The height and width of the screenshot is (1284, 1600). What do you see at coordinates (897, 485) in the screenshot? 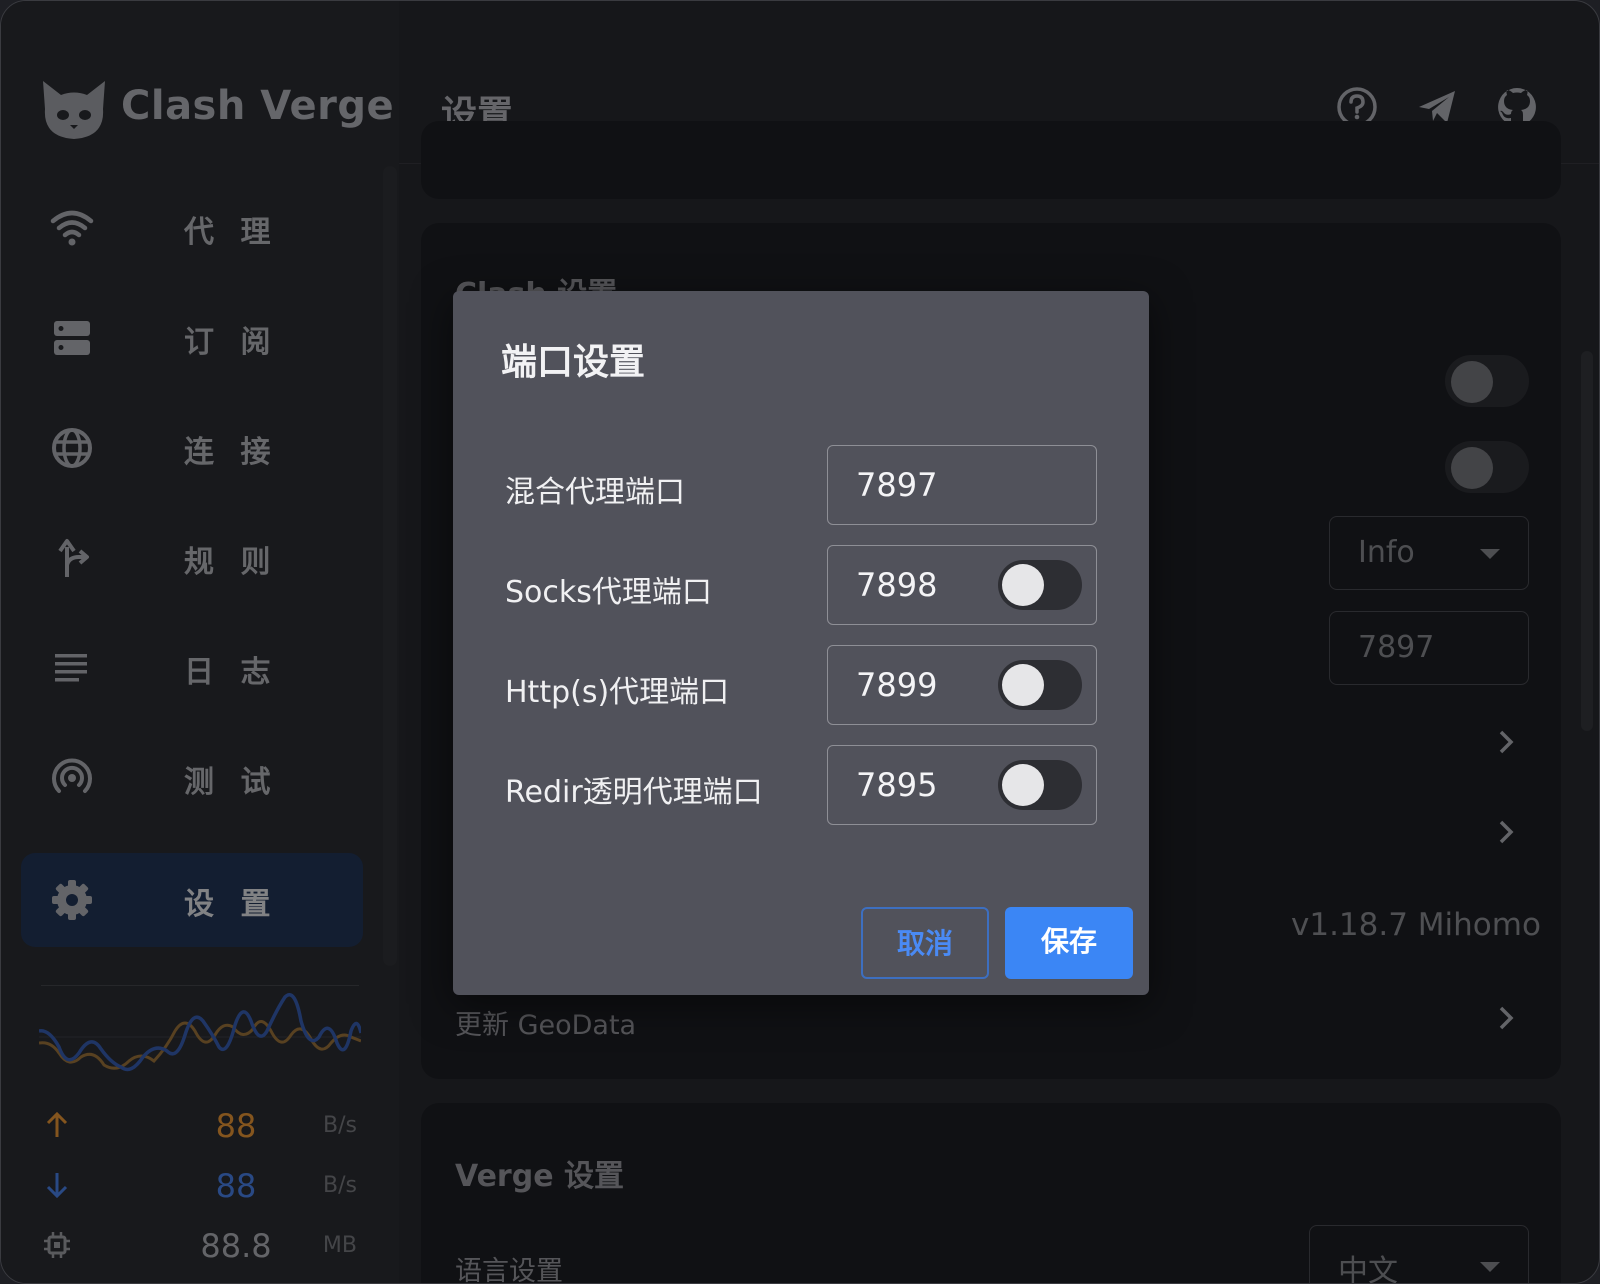
I see `mixed-port-value: 7897` at bounding box center [897, 485].